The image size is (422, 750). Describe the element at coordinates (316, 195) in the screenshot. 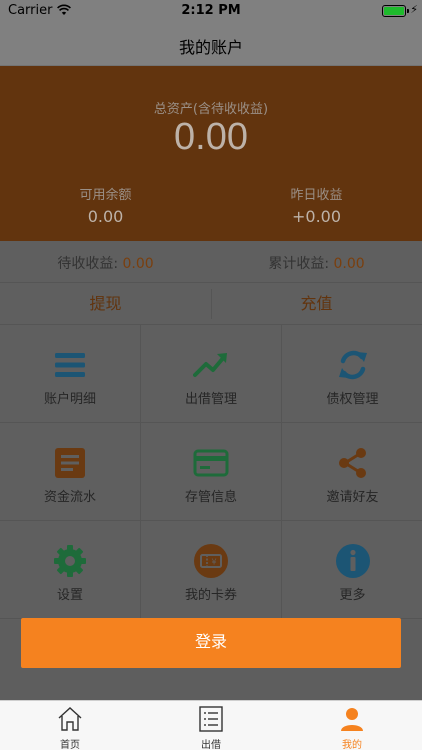

I see `yesterday-income-label: 昨日收益` at that location.